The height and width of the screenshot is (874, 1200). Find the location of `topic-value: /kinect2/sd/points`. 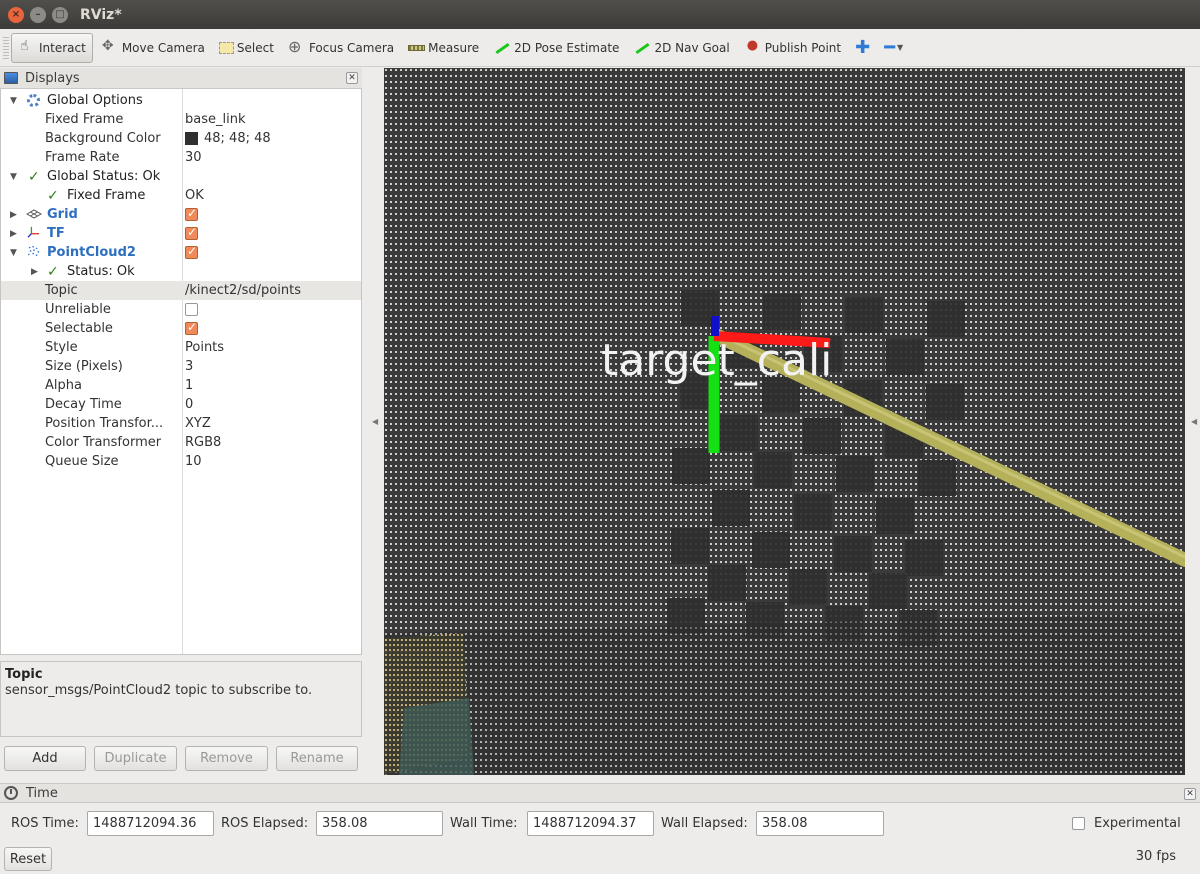

topic-value: /kinect2/sd/points is located at coordinates (243, 290).